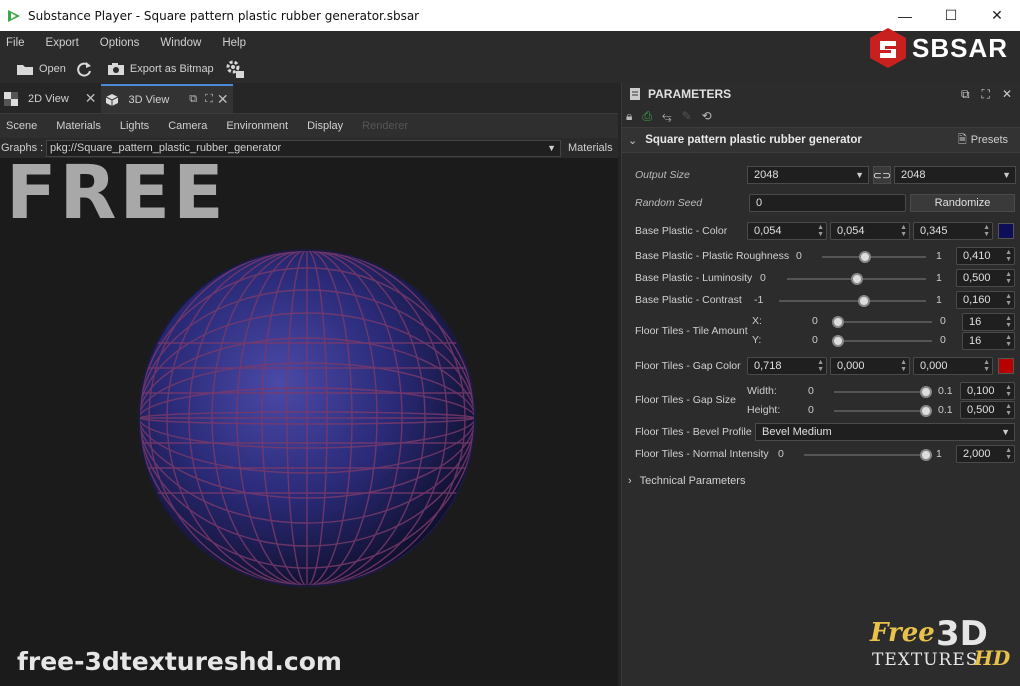  What do you see at coordinates (41, 69) in the screenshot?
I see `open-button: Open` at bounding box center [41, 69].